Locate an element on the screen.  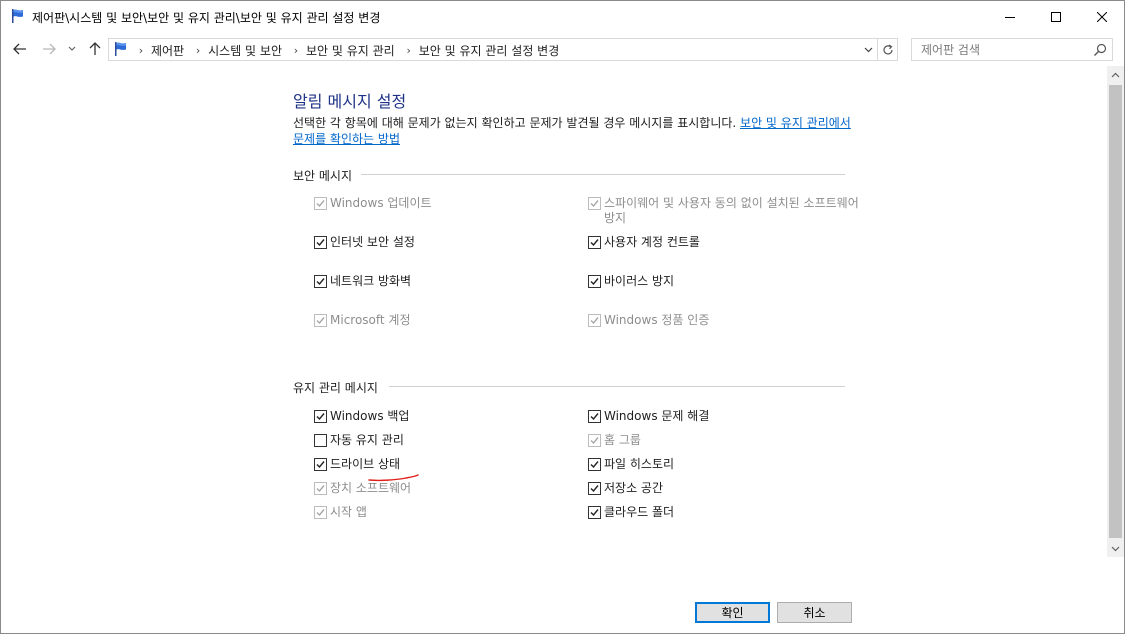
checkbox-label: 홈 그룹 is located at coordinates (622, 440).